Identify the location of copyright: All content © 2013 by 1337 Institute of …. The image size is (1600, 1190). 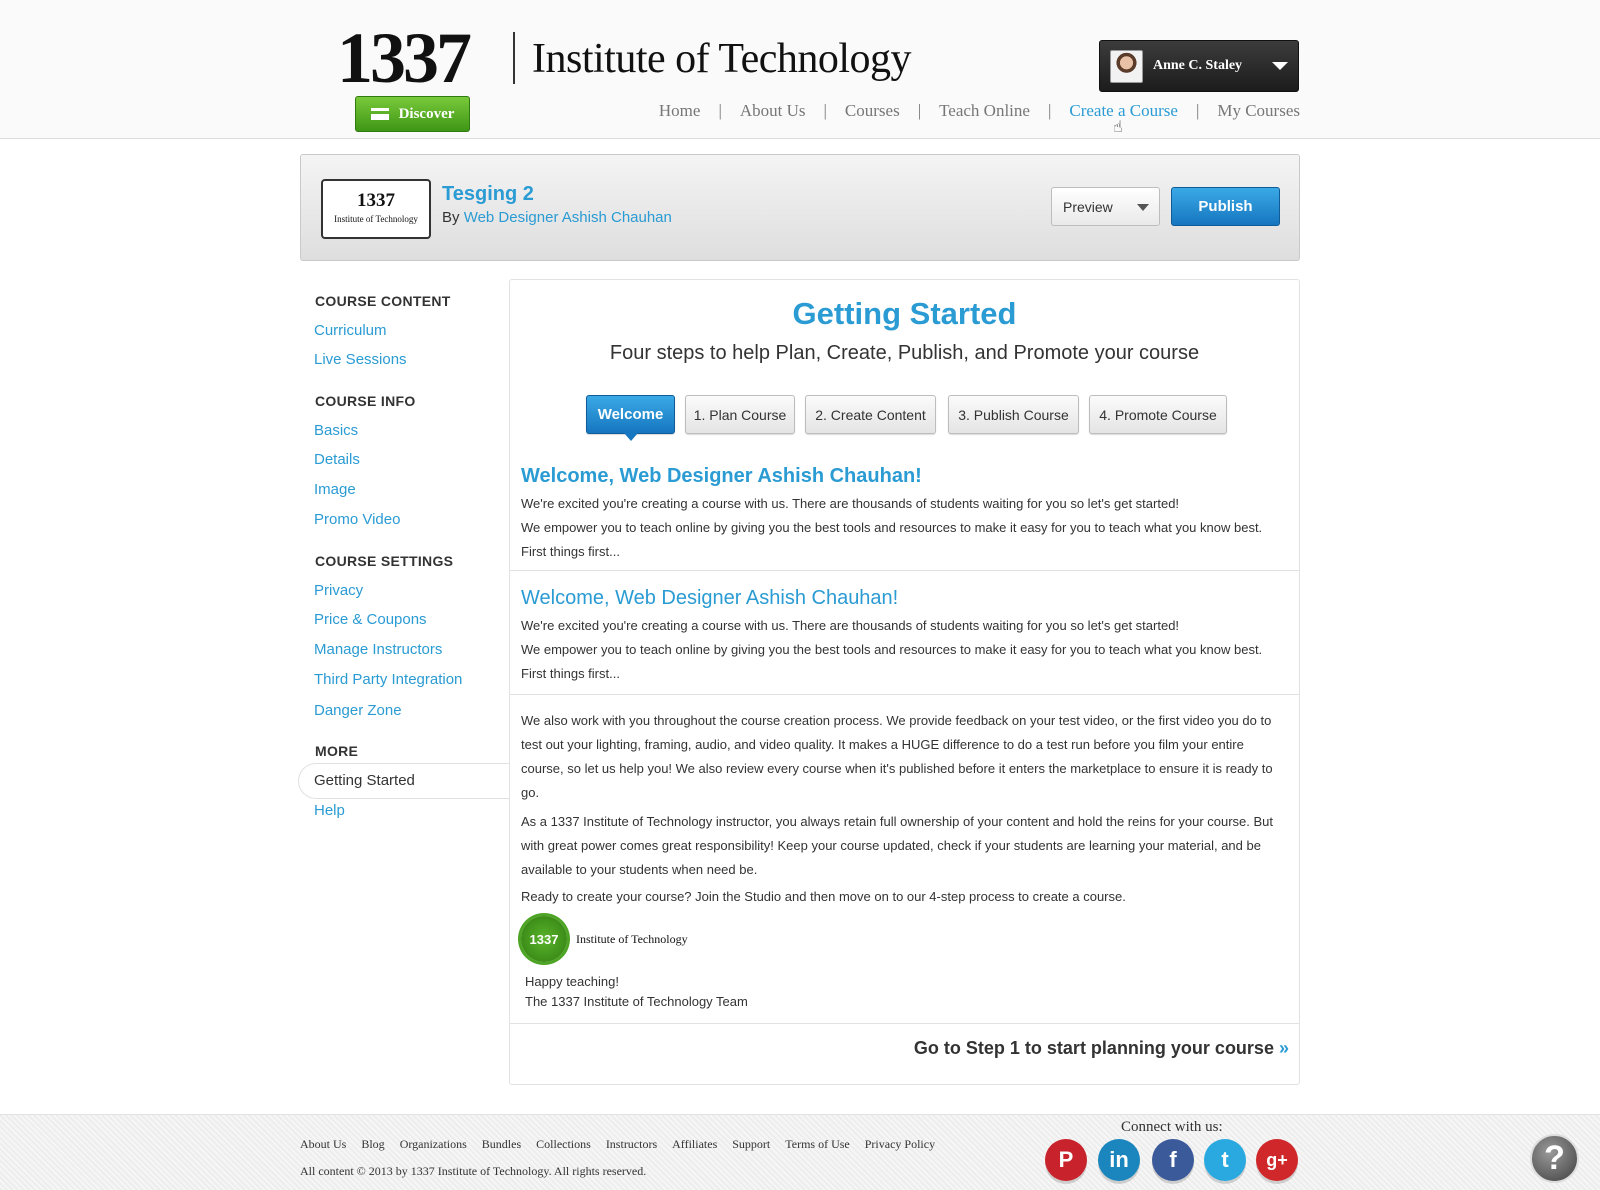
(473, 1171).